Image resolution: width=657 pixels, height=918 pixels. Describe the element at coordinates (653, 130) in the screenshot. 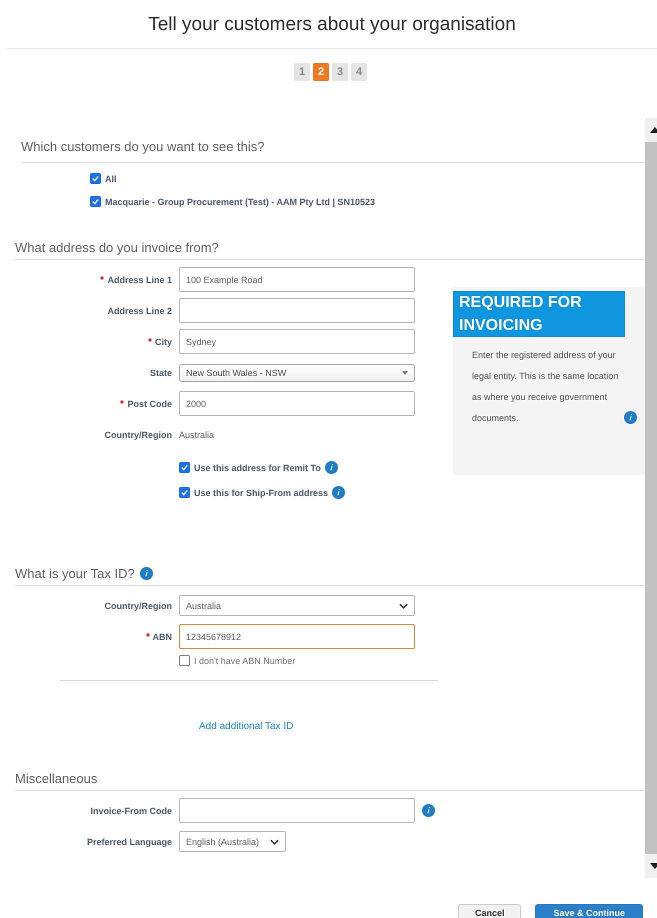

I see `scroll-up-icon` at that location.